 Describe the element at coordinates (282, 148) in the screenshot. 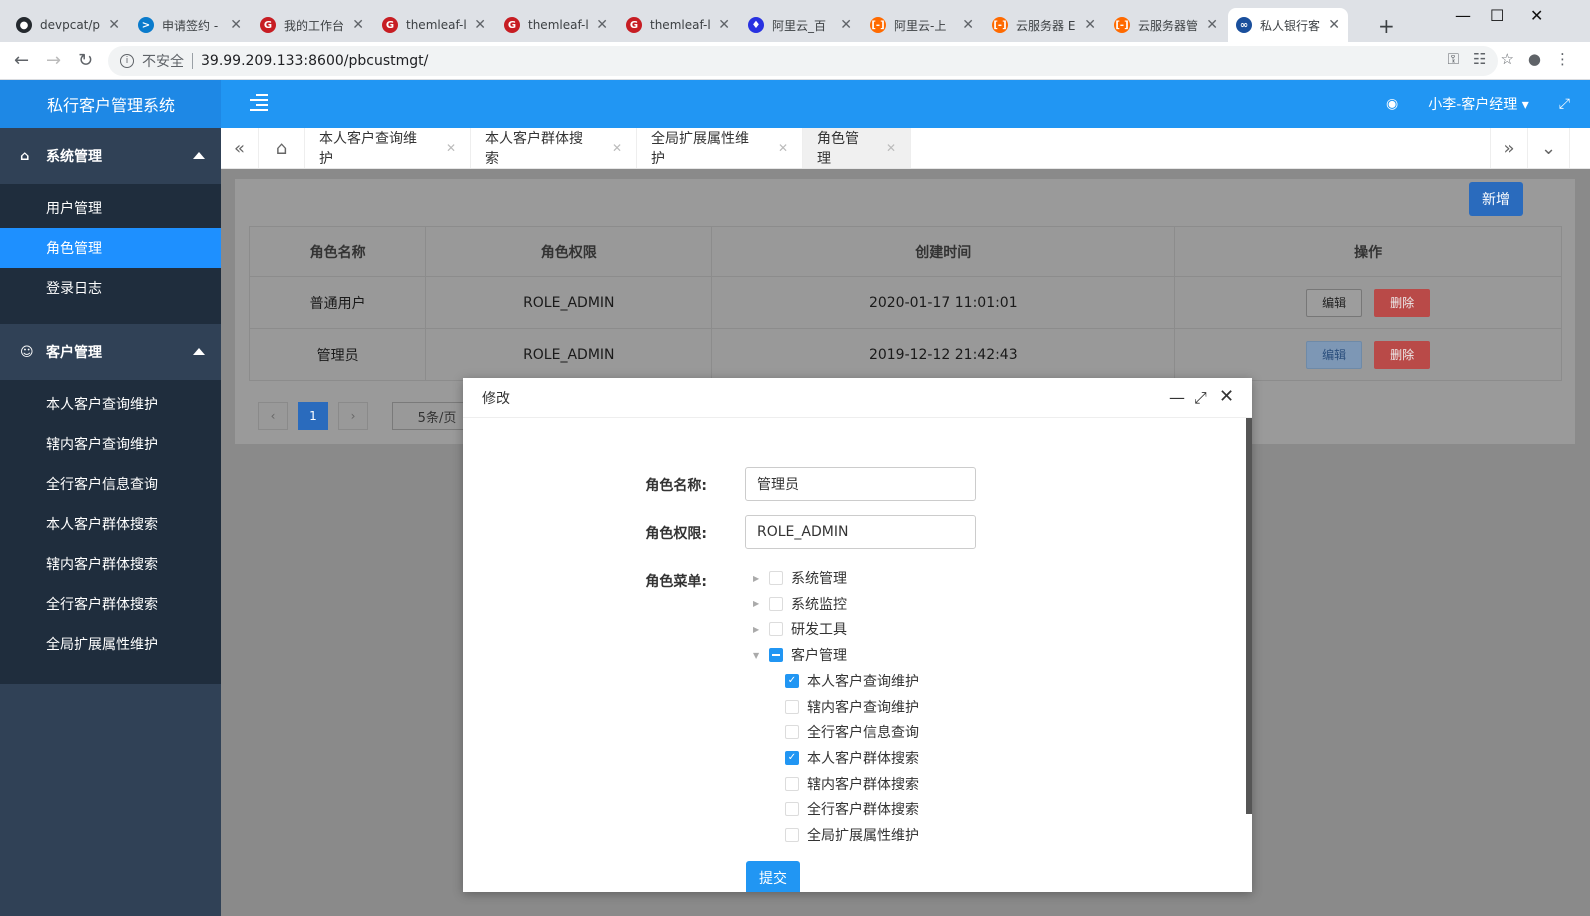

I see `home-tab-icon: ⌂` at that location.